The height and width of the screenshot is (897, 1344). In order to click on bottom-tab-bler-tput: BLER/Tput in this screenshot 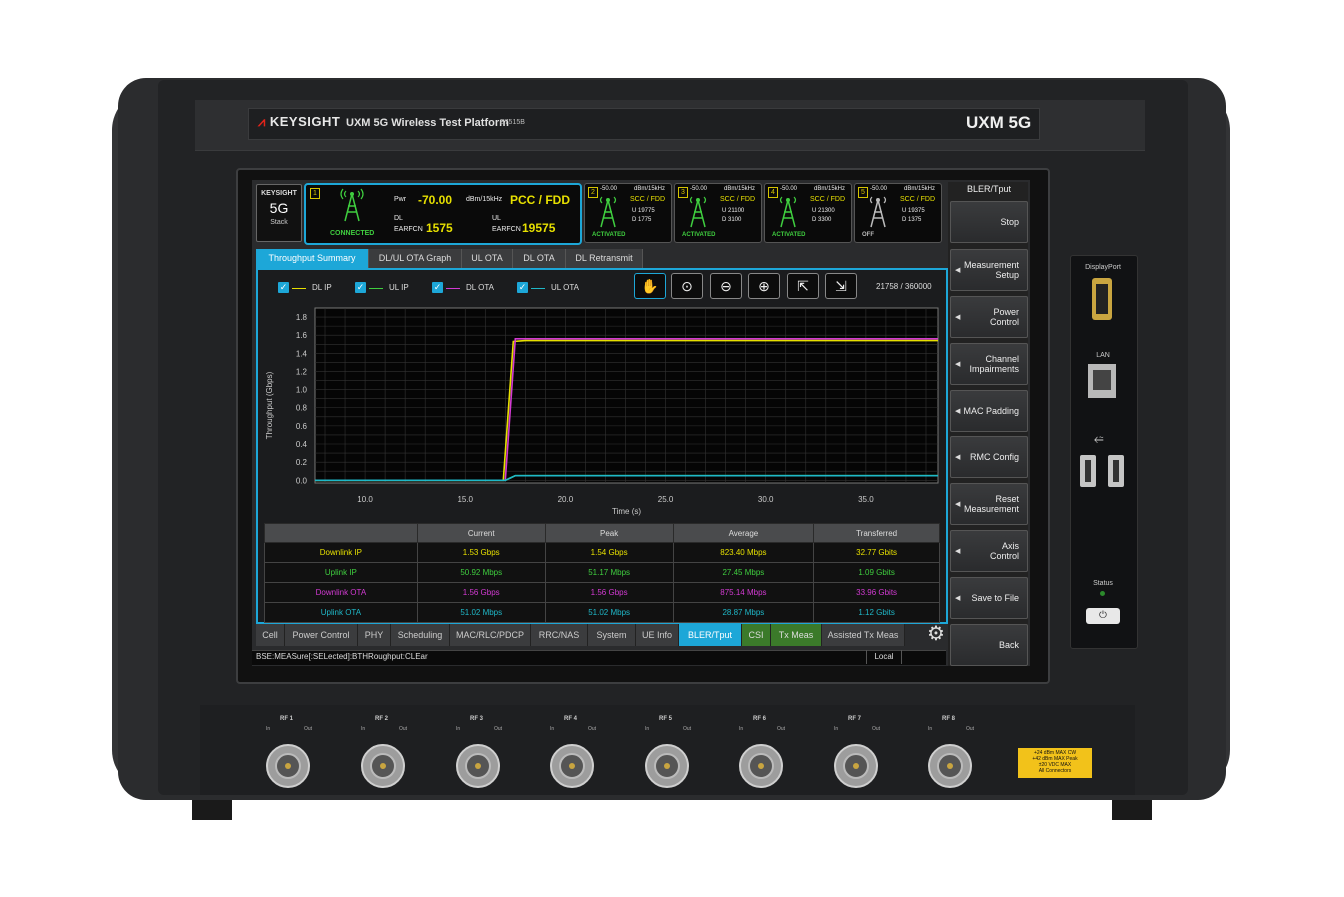, I will do `click(710, 635)`.